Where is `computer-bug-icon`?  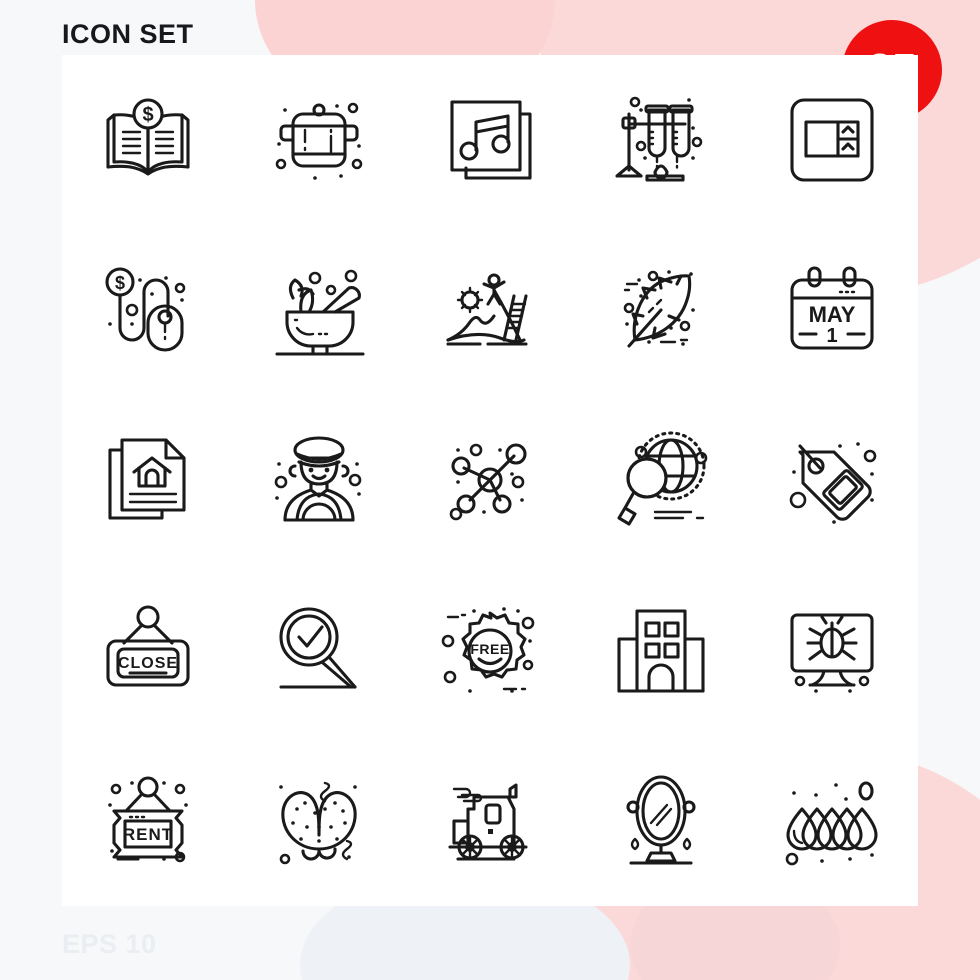
computer-bug-icon is located at coordinates (832, 653).